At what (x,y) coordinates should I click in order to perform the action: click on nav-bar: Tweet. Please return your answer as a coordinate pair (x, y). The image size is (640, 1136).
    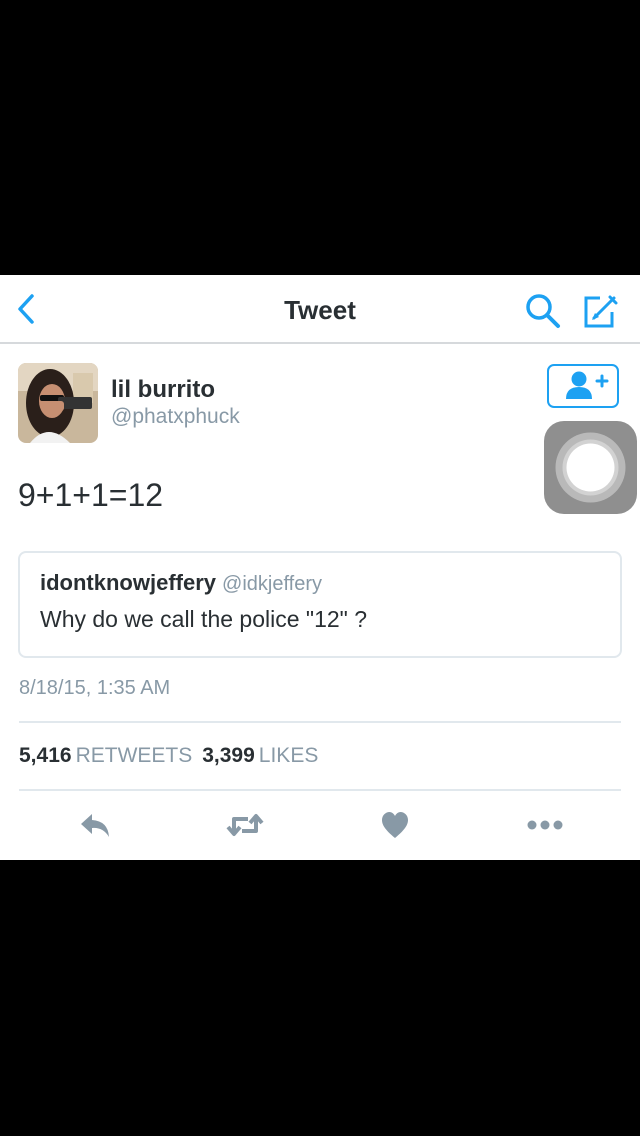
    Looking at the image, I should click on (320, 309).